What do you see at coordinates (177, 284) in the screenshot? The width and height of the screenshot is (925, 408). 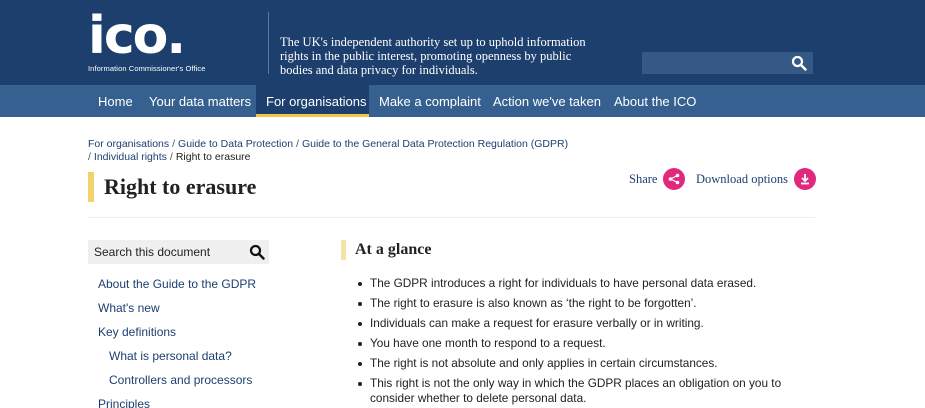 I see `sidebar-link-about-guide: About the Guide to the GDPR` at bounding box center [177, 284].